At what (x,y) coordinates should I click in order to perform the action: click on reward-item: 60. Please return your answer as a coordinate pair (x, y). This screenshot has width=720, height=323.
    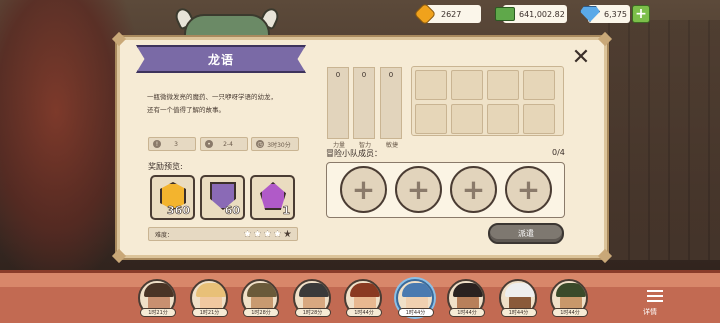
    Looking at the image, I should click on (222, 197).